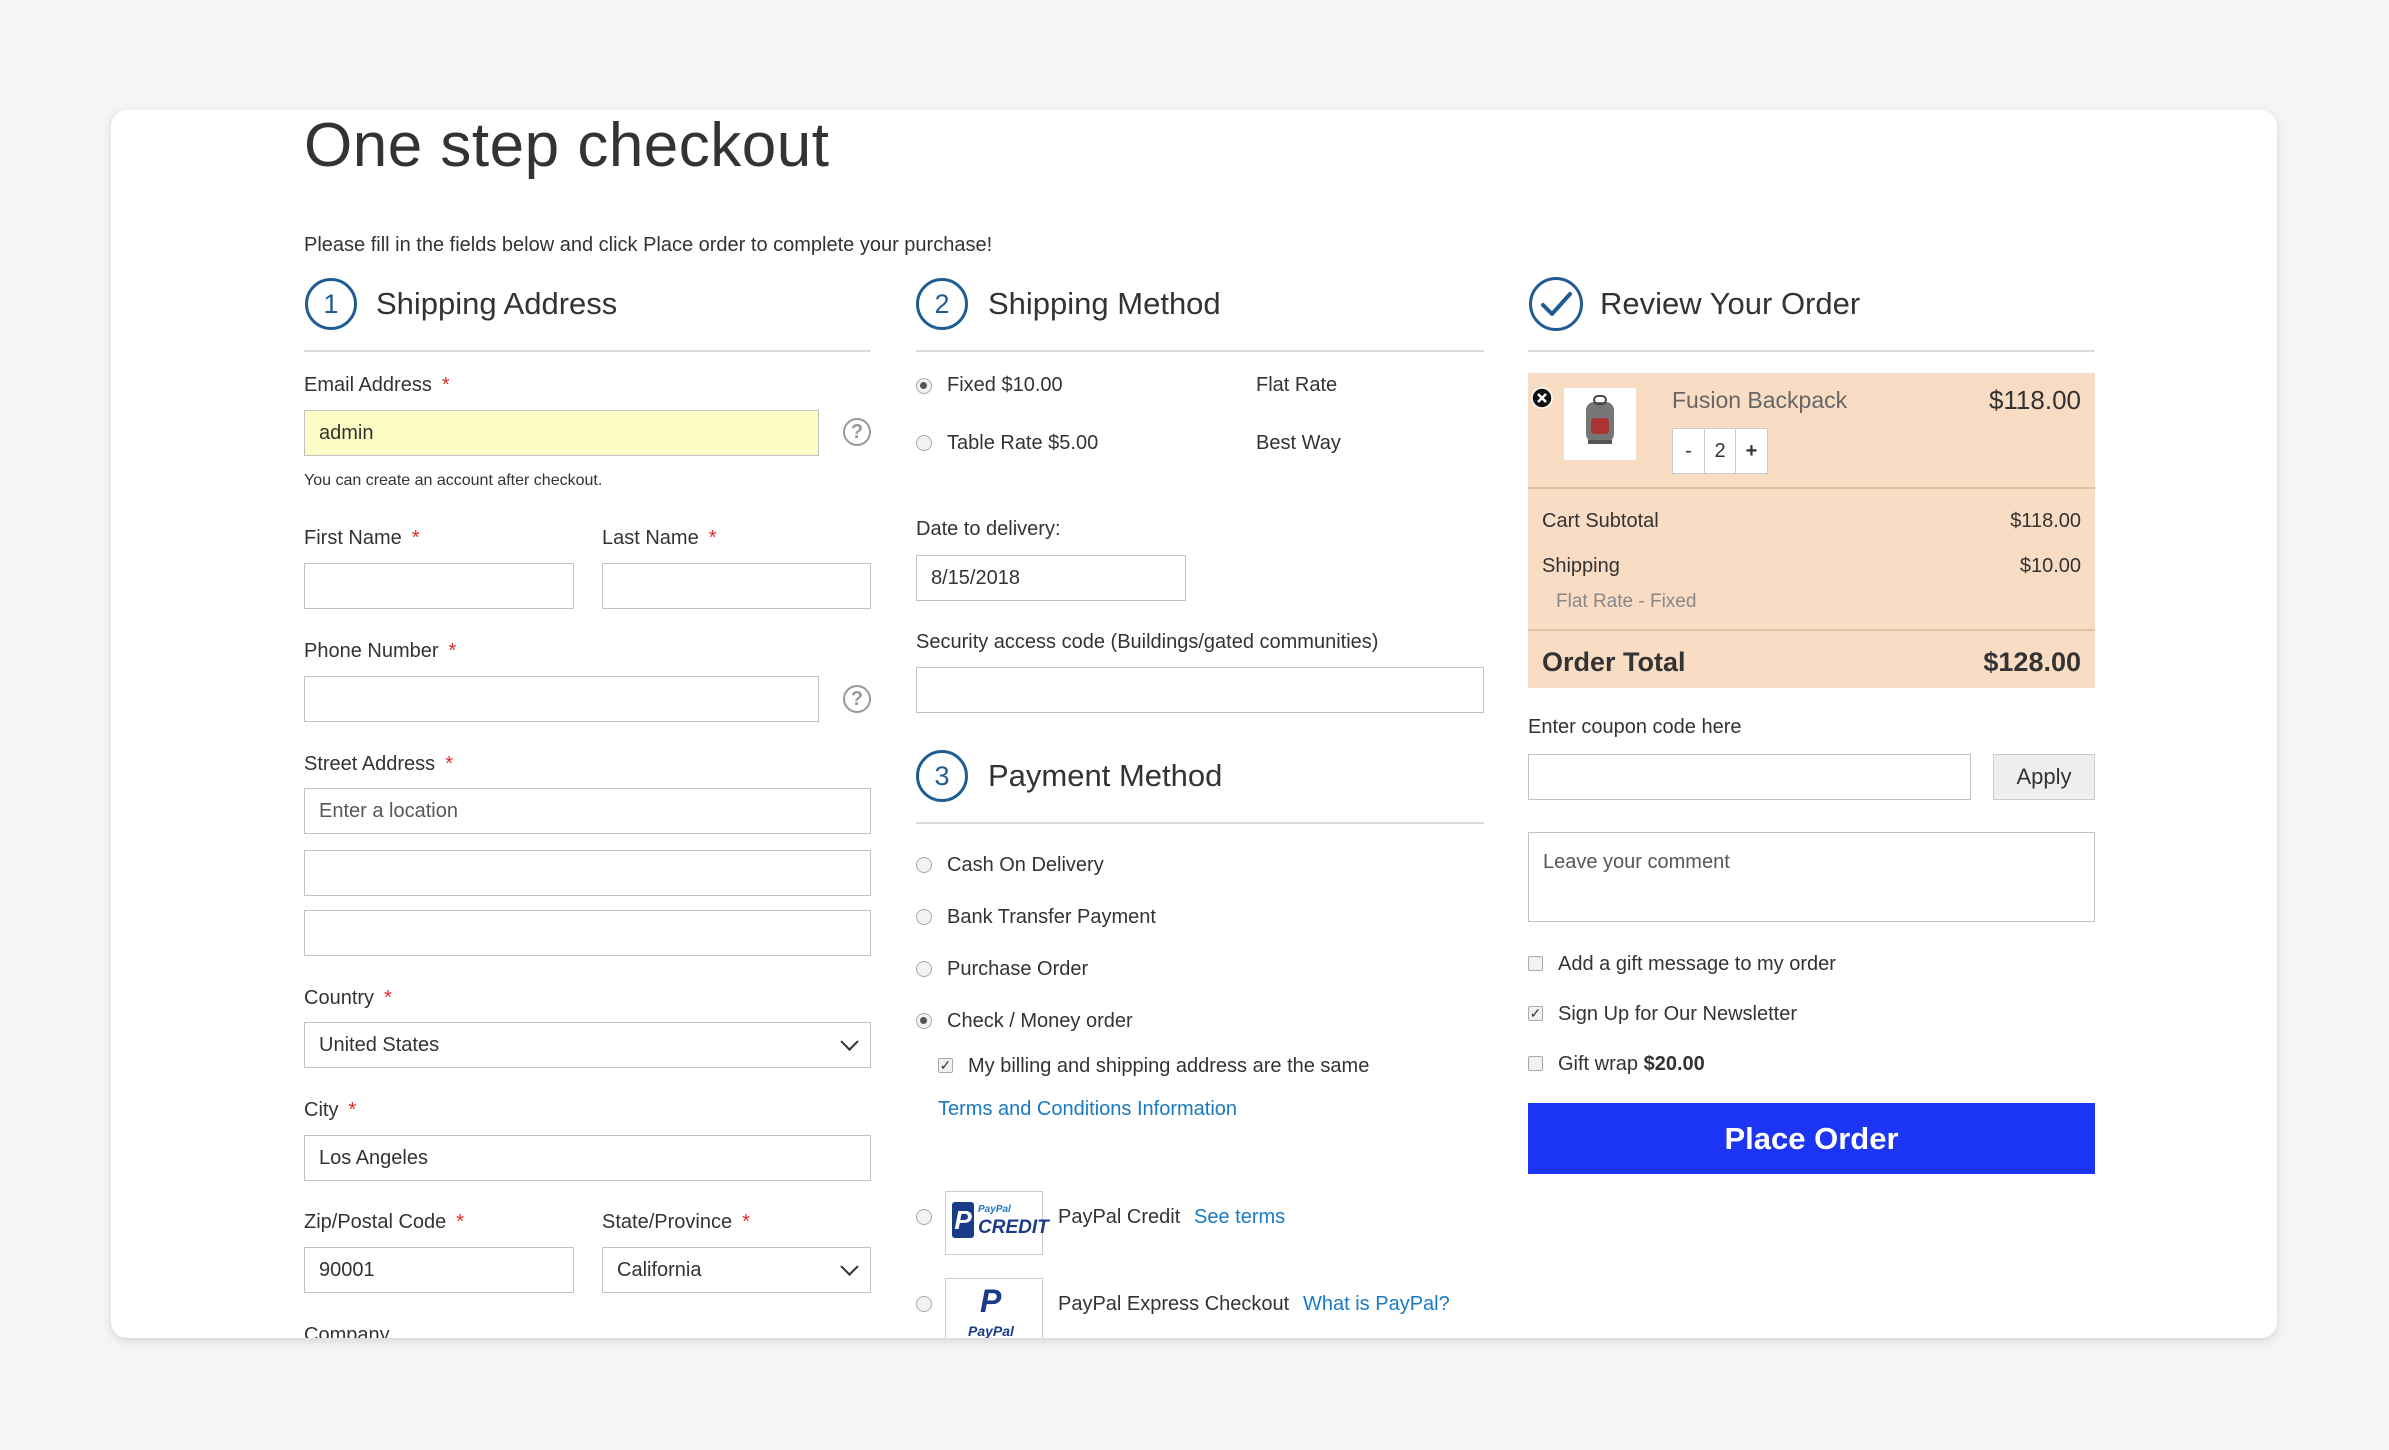 This screenshot has height=1450, width=2389. I want to click on street-label: Street Address *, so click(378, 764).